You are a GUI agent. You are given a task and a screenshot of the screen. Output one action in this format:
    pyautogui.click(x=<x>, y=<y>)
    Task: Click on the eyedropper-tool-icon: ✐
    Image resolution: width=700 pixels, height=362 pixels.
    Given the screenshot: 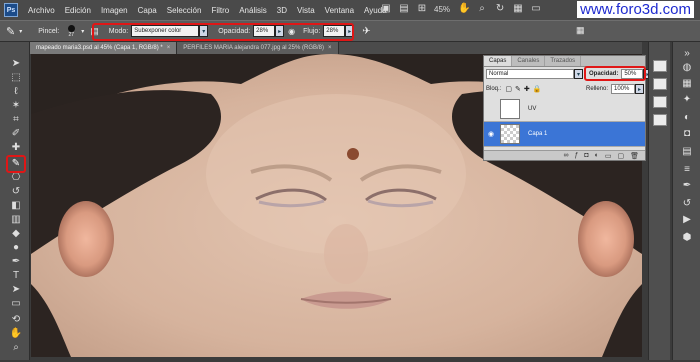 What is the action you would take?
    pyautogui.click(x=16, y=134)
    